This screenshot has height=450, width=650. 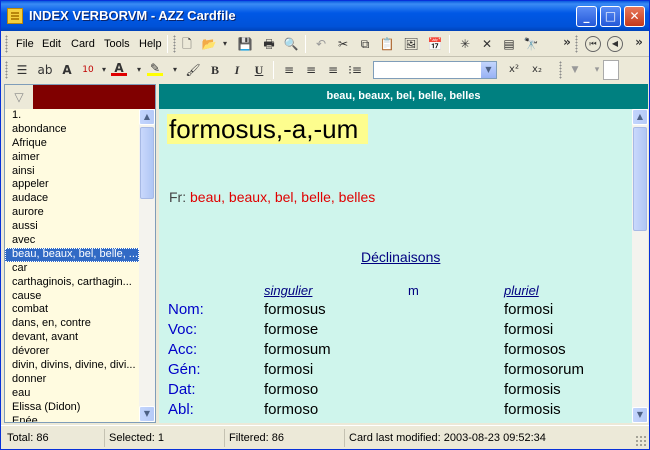 I want to click on menu-edit: Edit, so click(x=51, y=44).